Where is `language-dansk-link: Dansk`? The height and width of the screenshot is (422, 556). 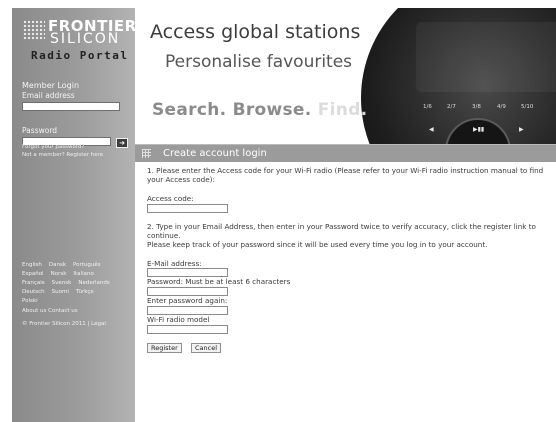 language-dansk-link: Dansk is located at coordinates (57, 265).